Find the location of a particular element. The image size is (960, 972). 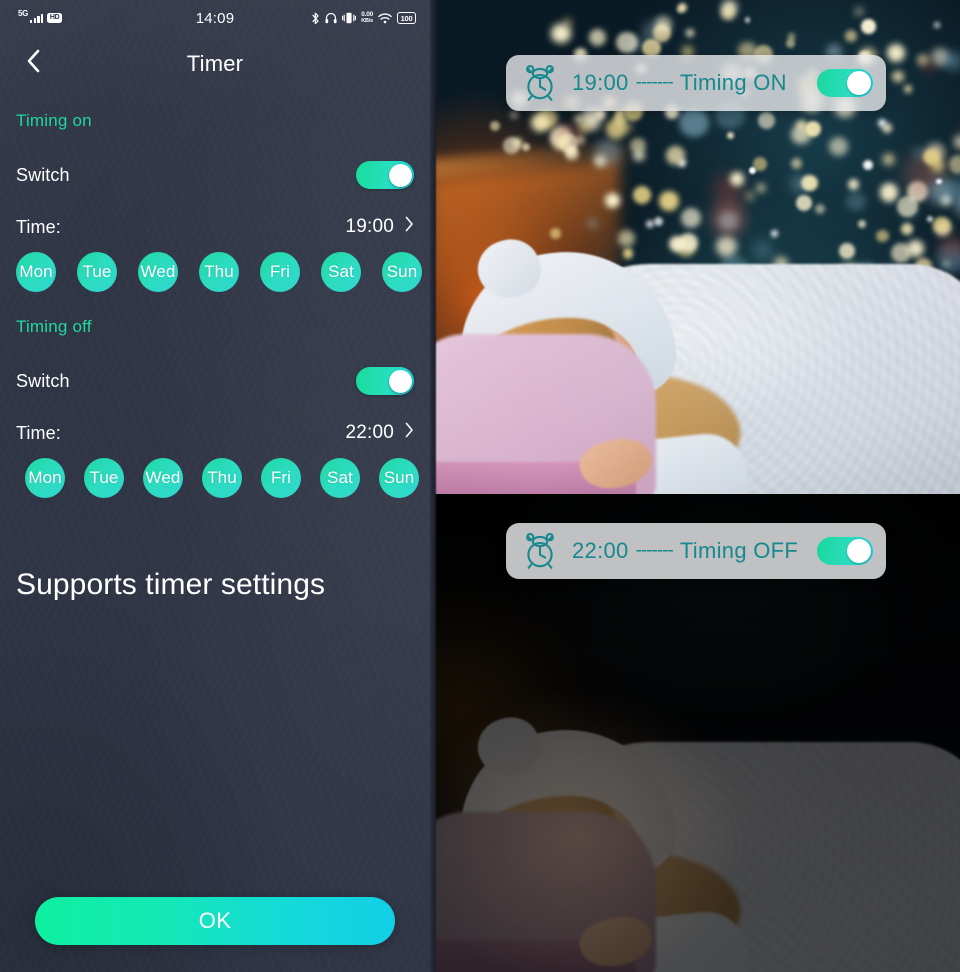

confirm-button-wrap: OK is located at coordinates (215, 921).